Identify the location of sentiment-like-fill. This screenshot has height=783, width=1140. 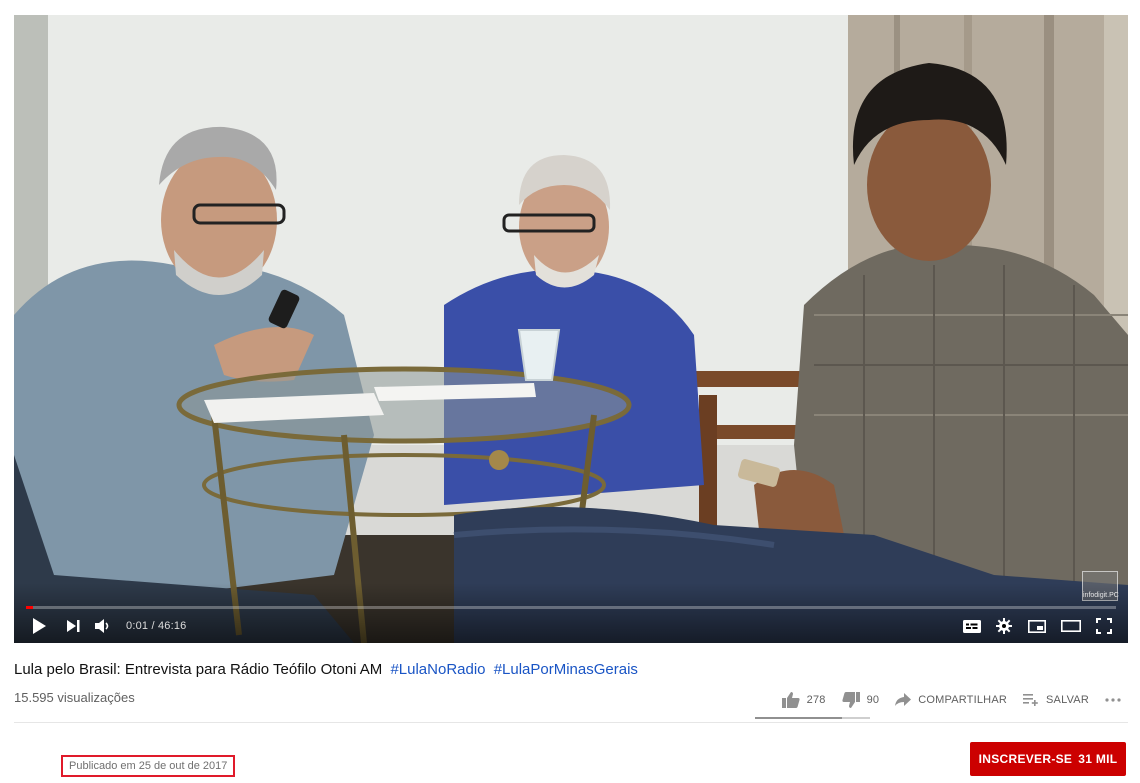
(798, 718).